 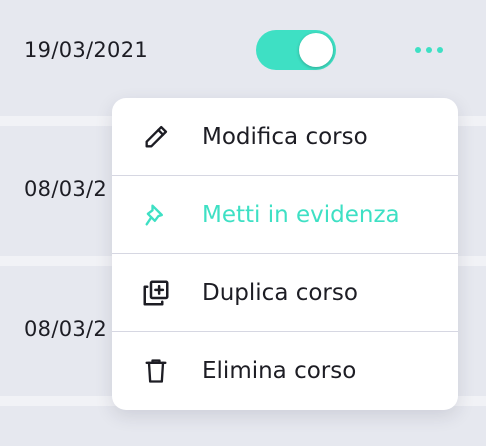 I want to click on duplicate-icon, so click(x=156, y=293).